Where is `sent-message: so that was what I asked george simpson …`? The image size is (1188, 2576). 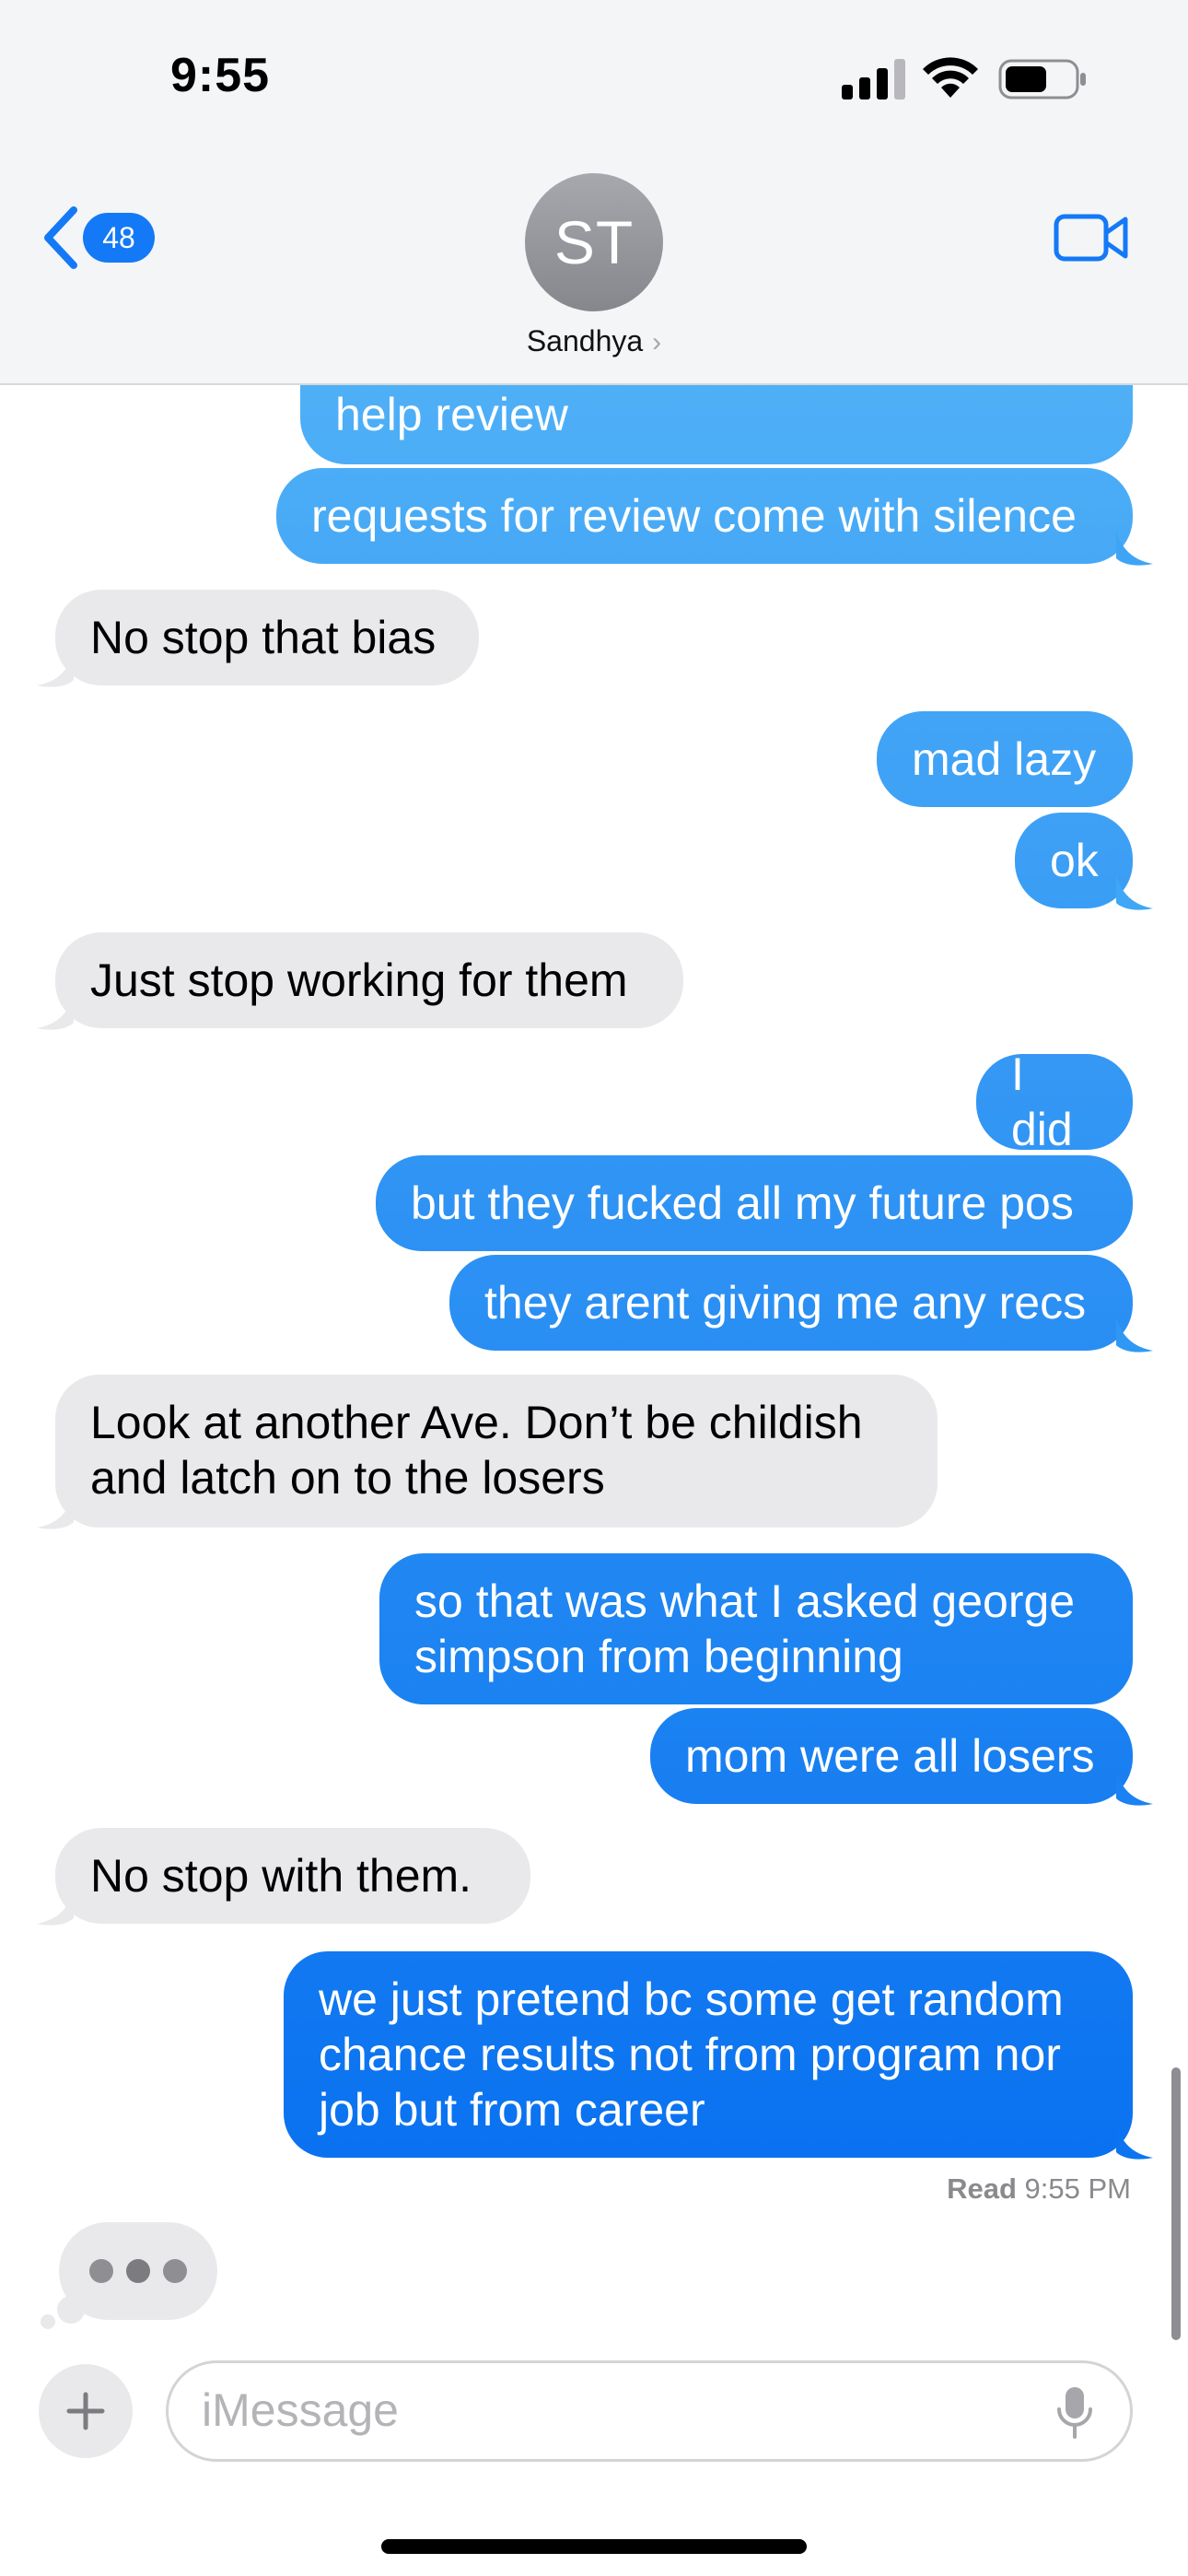 sent-message: so that was what I asked george simpson … is located at coordinates (756, 1628).